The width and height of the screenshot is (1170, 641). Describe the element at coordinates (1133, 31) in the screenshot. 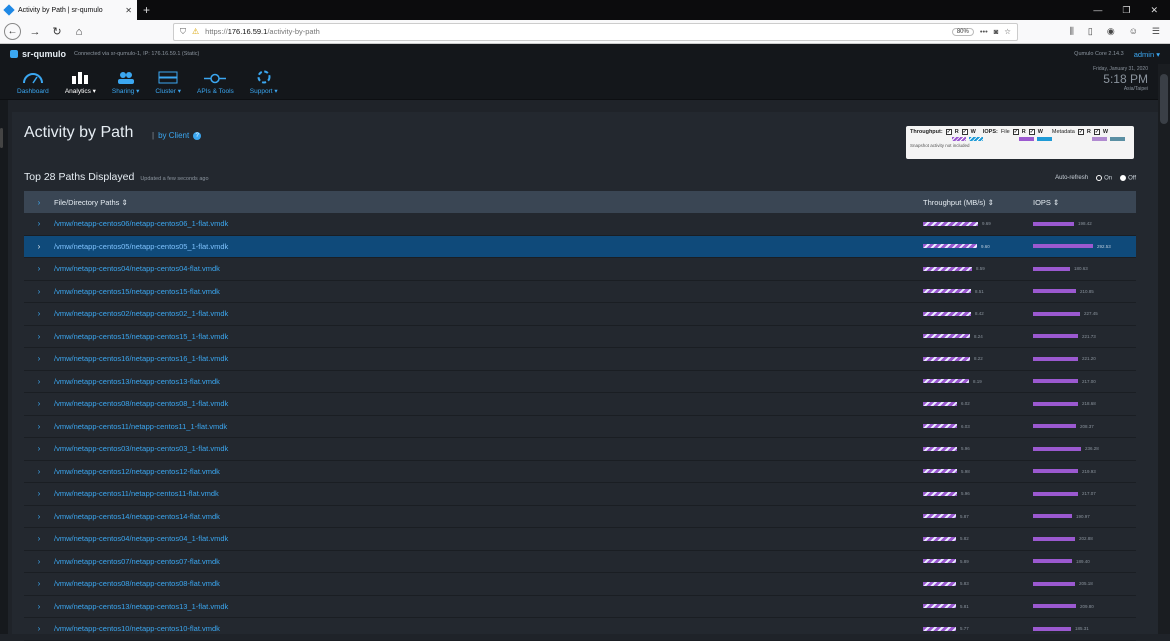

I see `extension-icon: ☺` at that location.